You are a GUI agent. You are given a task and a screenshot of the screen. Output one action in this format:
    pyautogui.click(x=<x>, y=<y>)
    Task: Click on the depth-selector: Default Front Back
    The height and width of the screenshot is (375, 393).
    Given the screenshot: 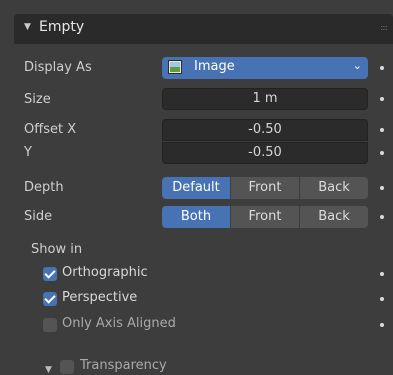 What is the action you would take?
    pyautogui.click(x=265, y=188)
    